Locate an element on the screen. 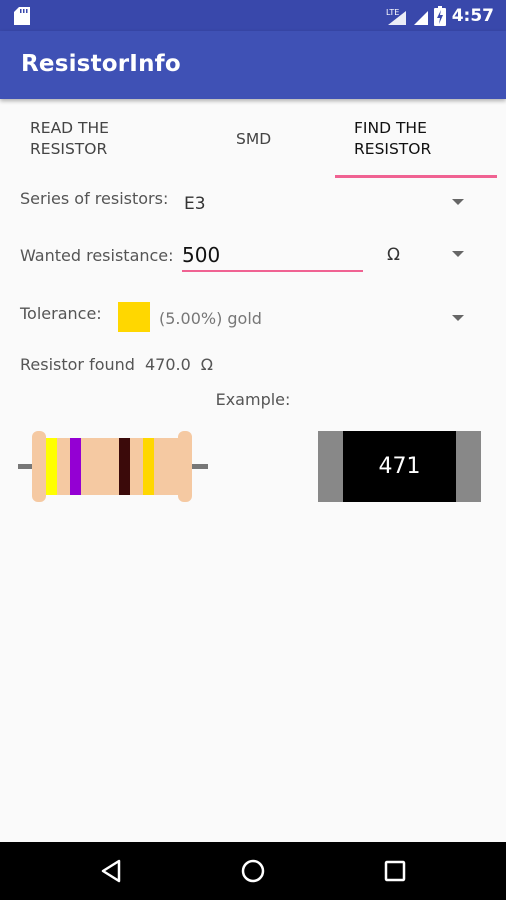 This screenshot has height=900, width=506. tab-read-the-resistor: READ THE RESISTOR is located at coordinates (105, 139).